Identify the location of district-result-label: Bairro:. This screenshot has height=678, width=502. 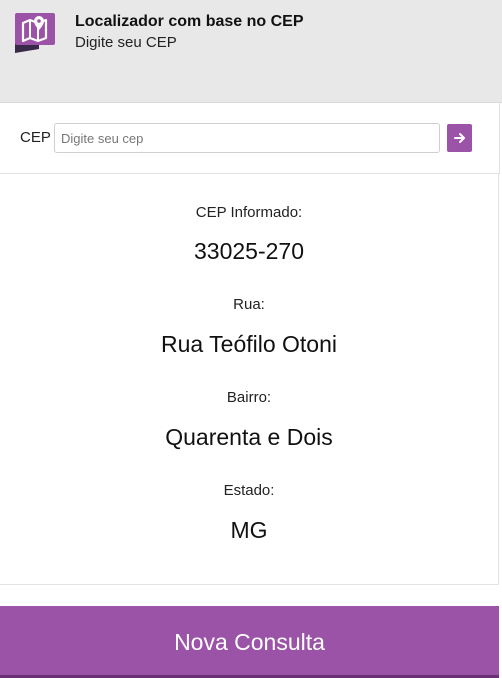
(249, 397).